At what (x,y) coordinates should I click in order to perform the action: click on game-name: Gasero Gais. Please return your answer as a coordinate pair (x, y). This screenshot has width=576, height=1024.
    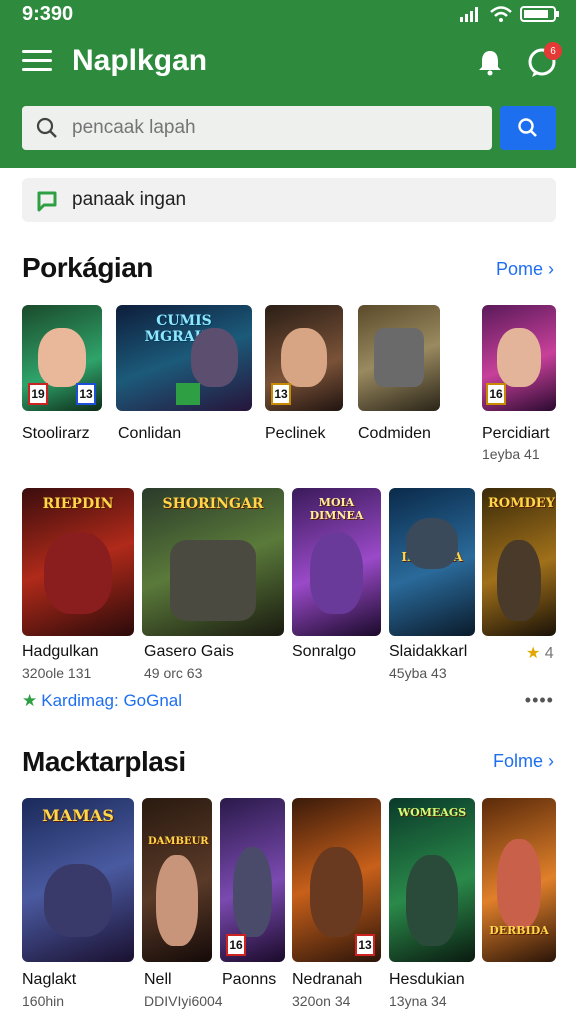
    Looking at the image, I should click on (189, 652).